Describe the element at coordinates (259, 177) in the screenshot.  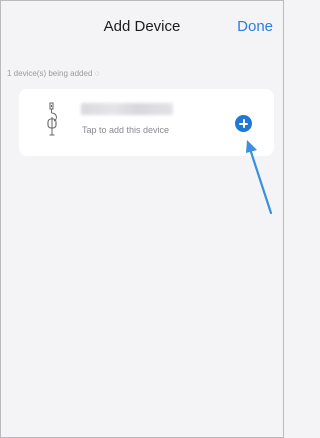
I see `pointer-arrow-icon` at that location.